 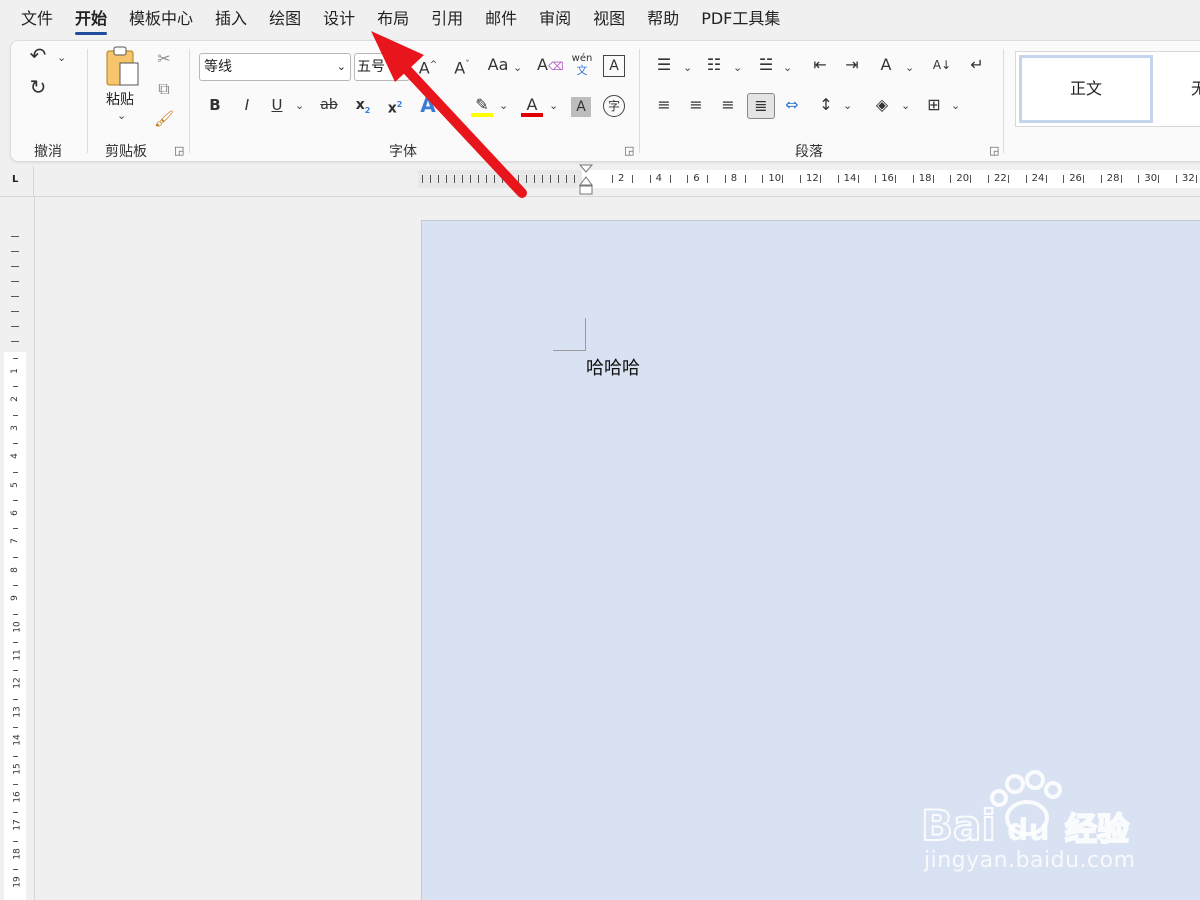 I want to click on strikethrough-button: ab, so click(x=329, y=105).